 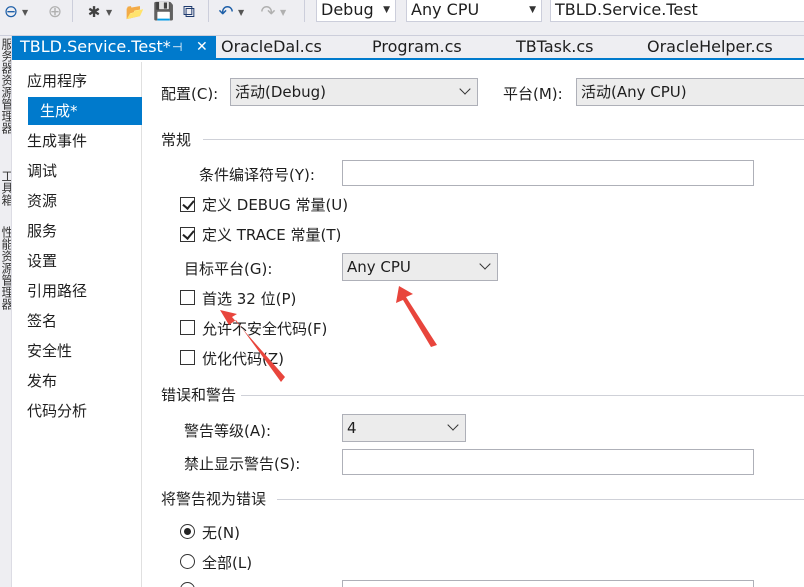 I want to click on solution-configuration-value: Debug, so click(x=347, y=9).